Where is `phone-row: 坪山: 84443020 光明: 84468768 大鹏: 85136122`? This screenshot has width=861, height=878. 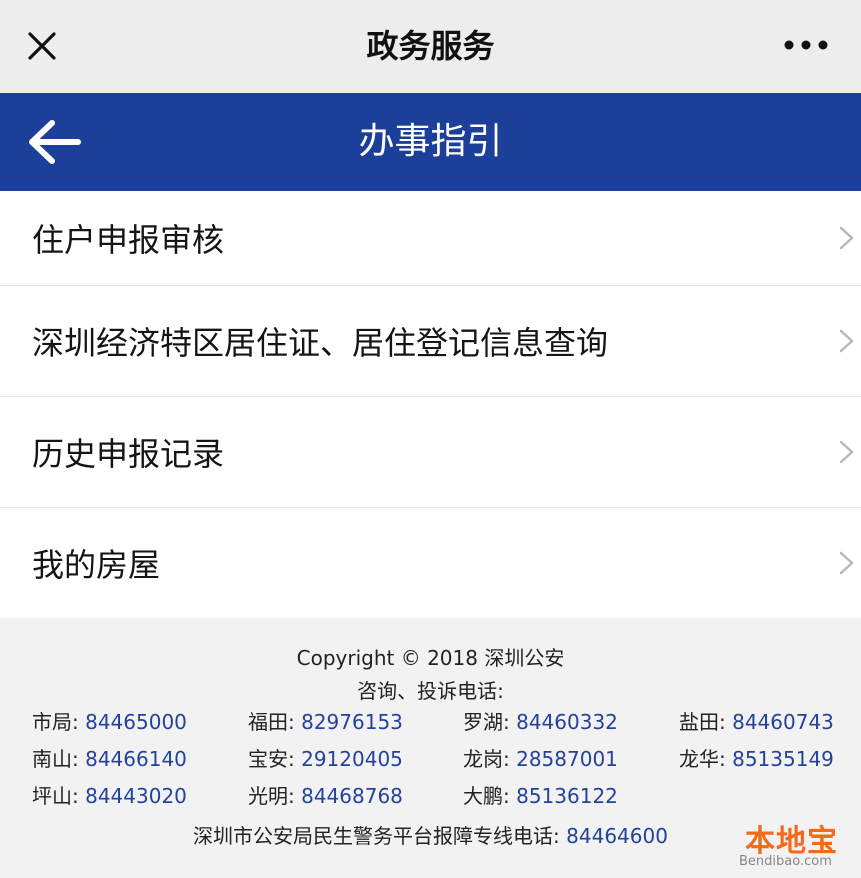 phone-row: 坪山: 84443020 光明: 84468768 大鹏: 85136122 is located at coordinates (430, 798).